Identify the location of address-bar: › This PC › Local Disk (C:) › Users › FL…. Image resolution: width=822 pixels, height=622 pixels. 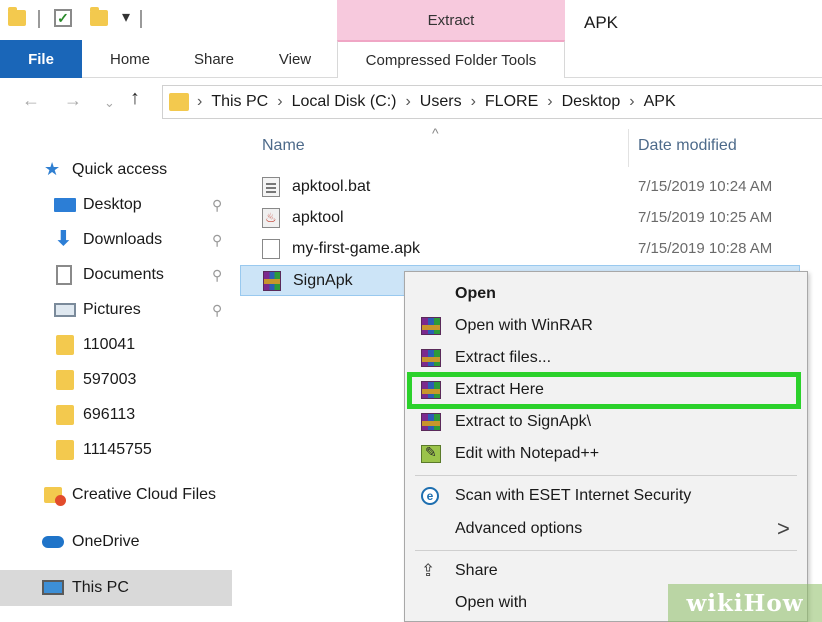
(492, 102).